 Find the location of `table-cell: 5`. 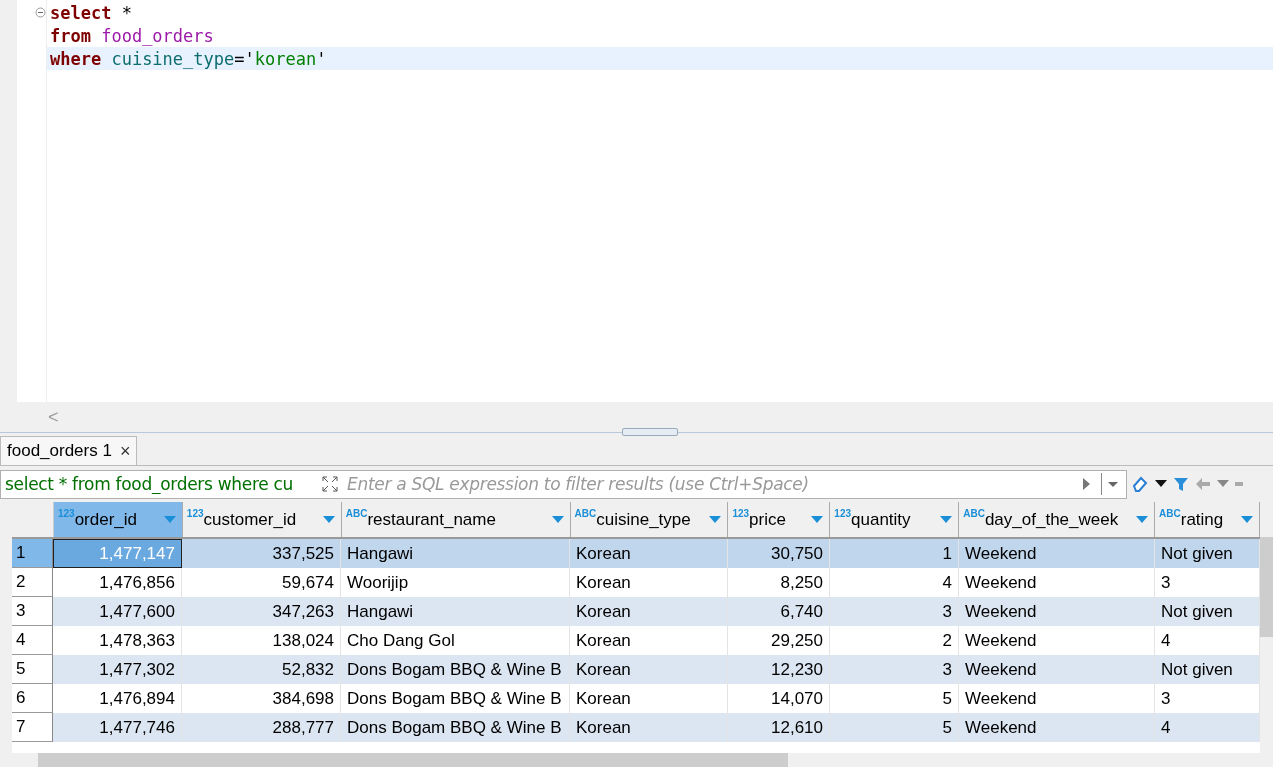

table-cell: 5 is located at coordinates (894, 727).